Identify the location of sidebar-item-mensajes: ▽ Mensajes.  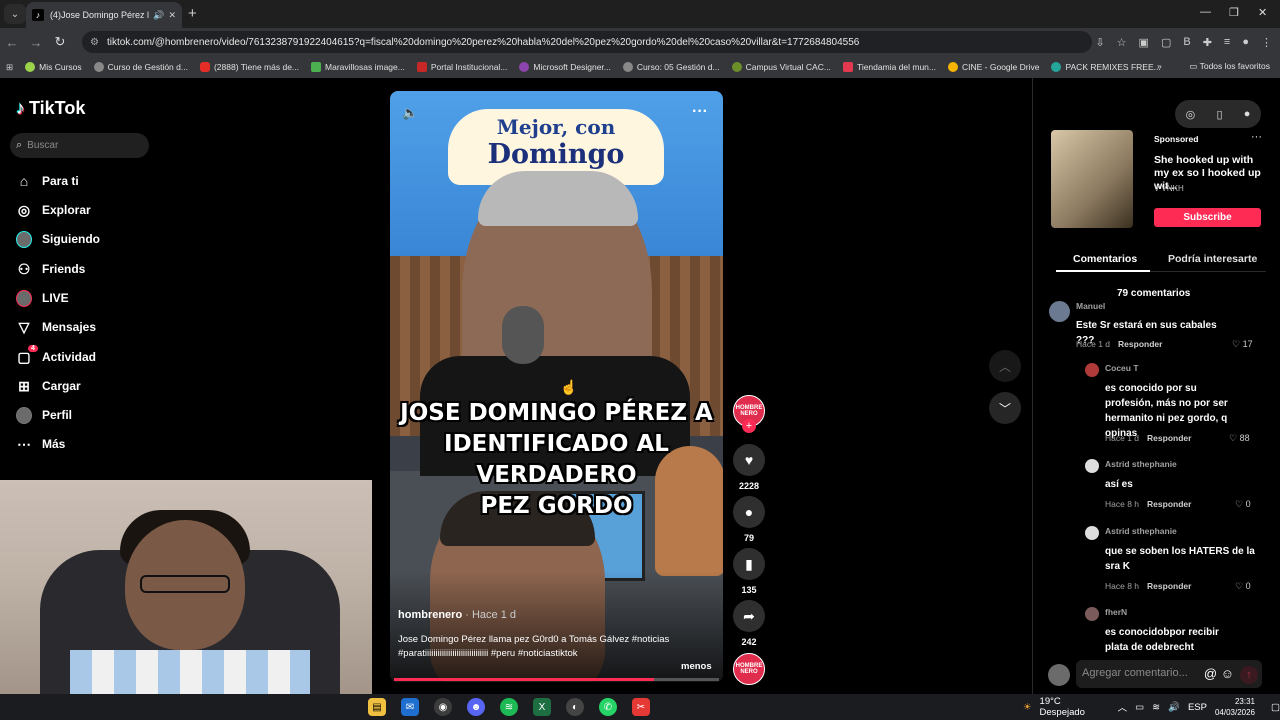
(56, 327).